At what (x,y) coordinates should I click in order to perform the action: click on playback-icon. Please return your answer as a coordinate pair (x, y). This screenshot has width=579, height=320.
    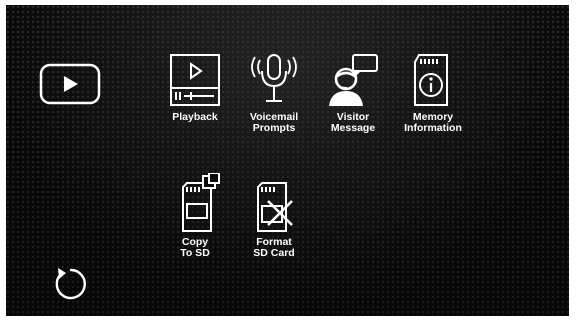
    Looking at the image, I should click on (195, 80).